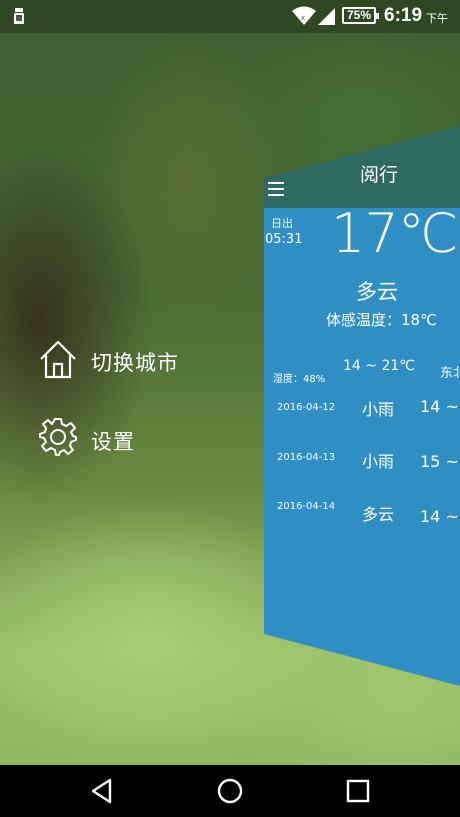  What do you see at coordinates (381, 320) in the screenshot?
I see `feels-like-temperature: 体感温度：18℃` at bounding box center [381, 320].